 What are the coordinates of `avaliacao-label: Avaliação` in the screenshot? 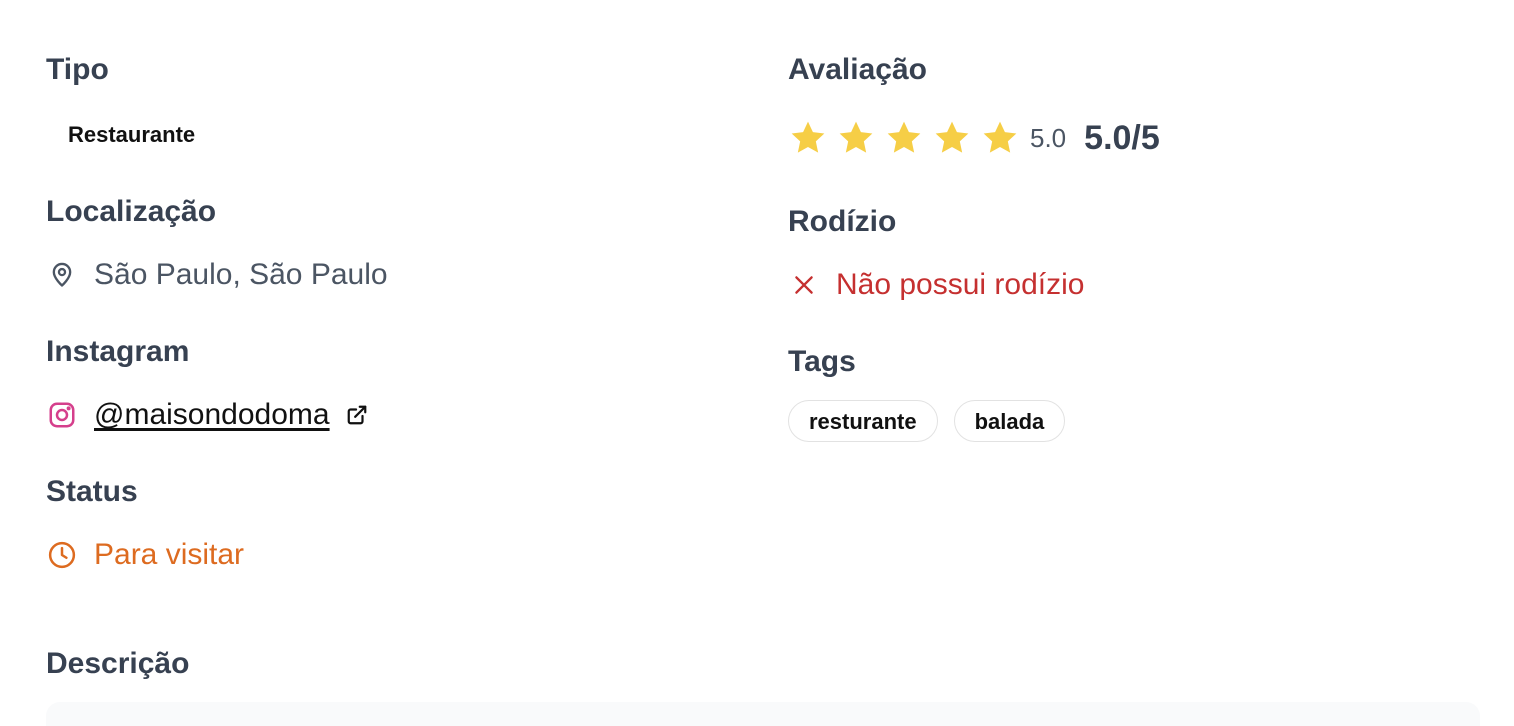 It's located at (857, 69).